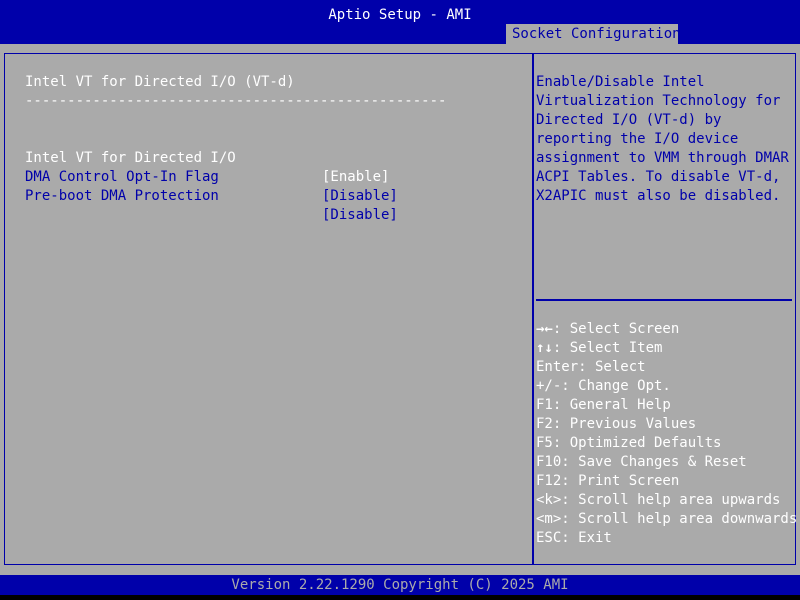 The width and height of the screenshot is (800, 600). Describe the element at coordinates (593, 34) in the screenshot. I see `tab-socket-configuration: Socket Configuration` at that location.